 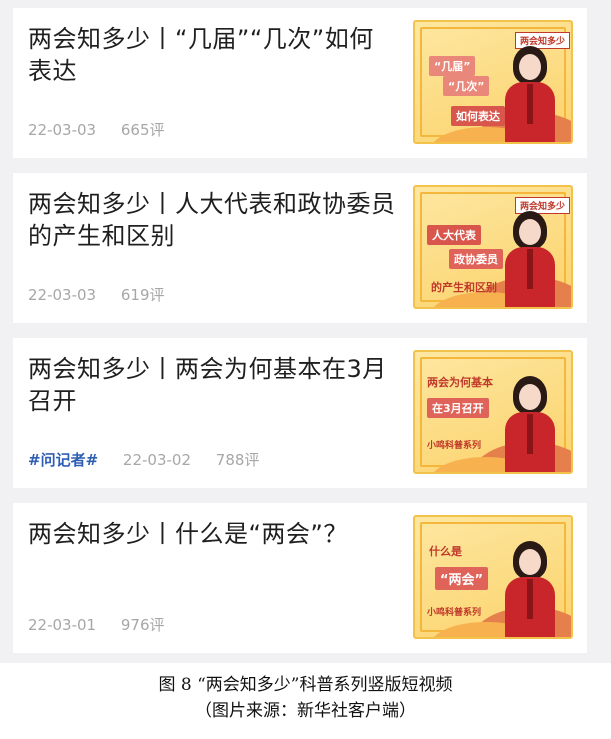 What do you see at coordinates (106, 294) in the screenshot?
I see `news-meta: 22-03-03 619评` at bounding box center [106, 294].